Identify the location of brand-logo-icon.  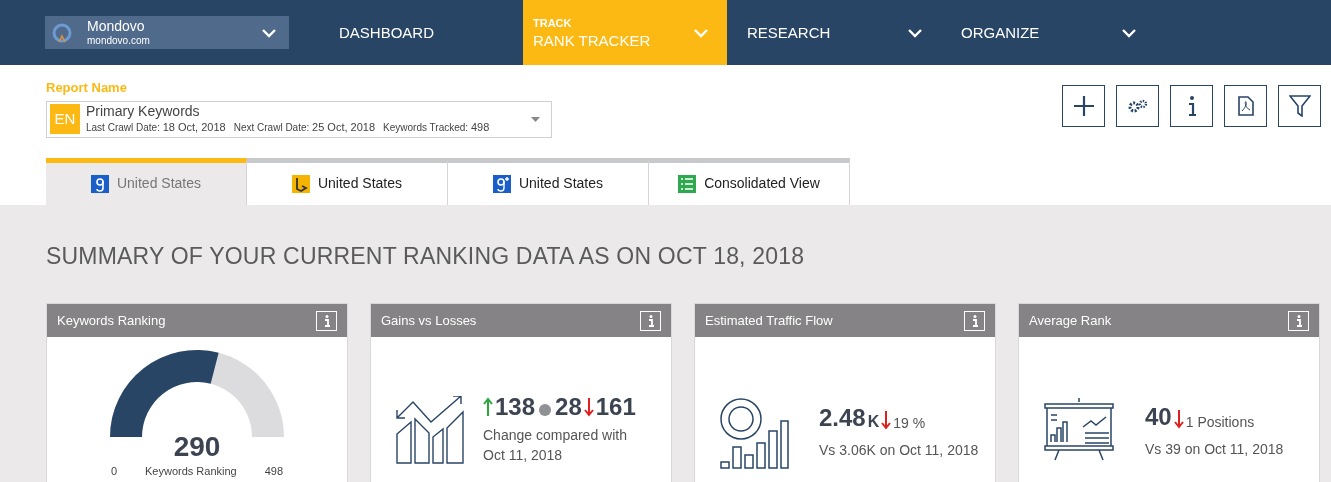
(62, 32).